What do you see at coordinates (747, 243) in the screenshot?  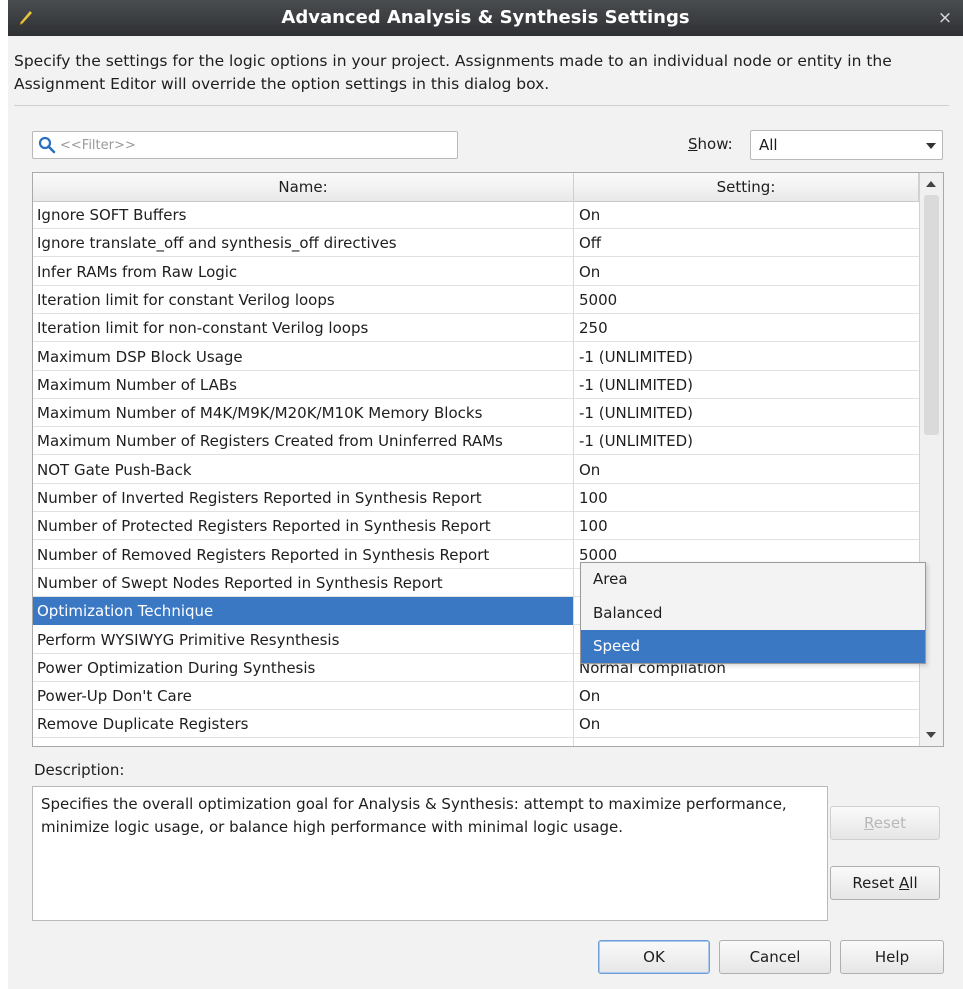 I see `setting-value-cell: Off` at bounding box center [747, 243].